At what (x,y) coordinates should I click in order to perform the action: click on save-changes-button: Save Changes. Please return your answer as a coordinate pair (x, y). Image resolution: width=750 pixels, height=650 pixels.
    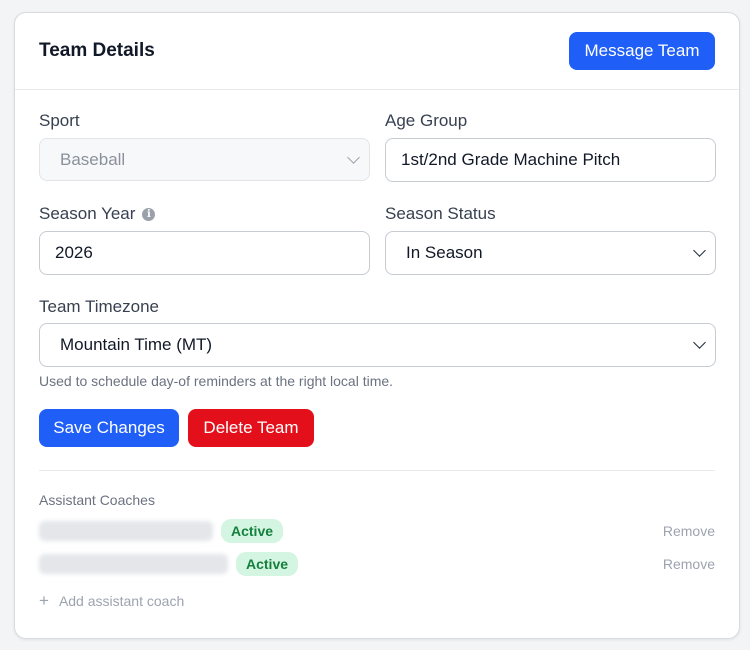
    Looking at the image, I should click on (109, 428).